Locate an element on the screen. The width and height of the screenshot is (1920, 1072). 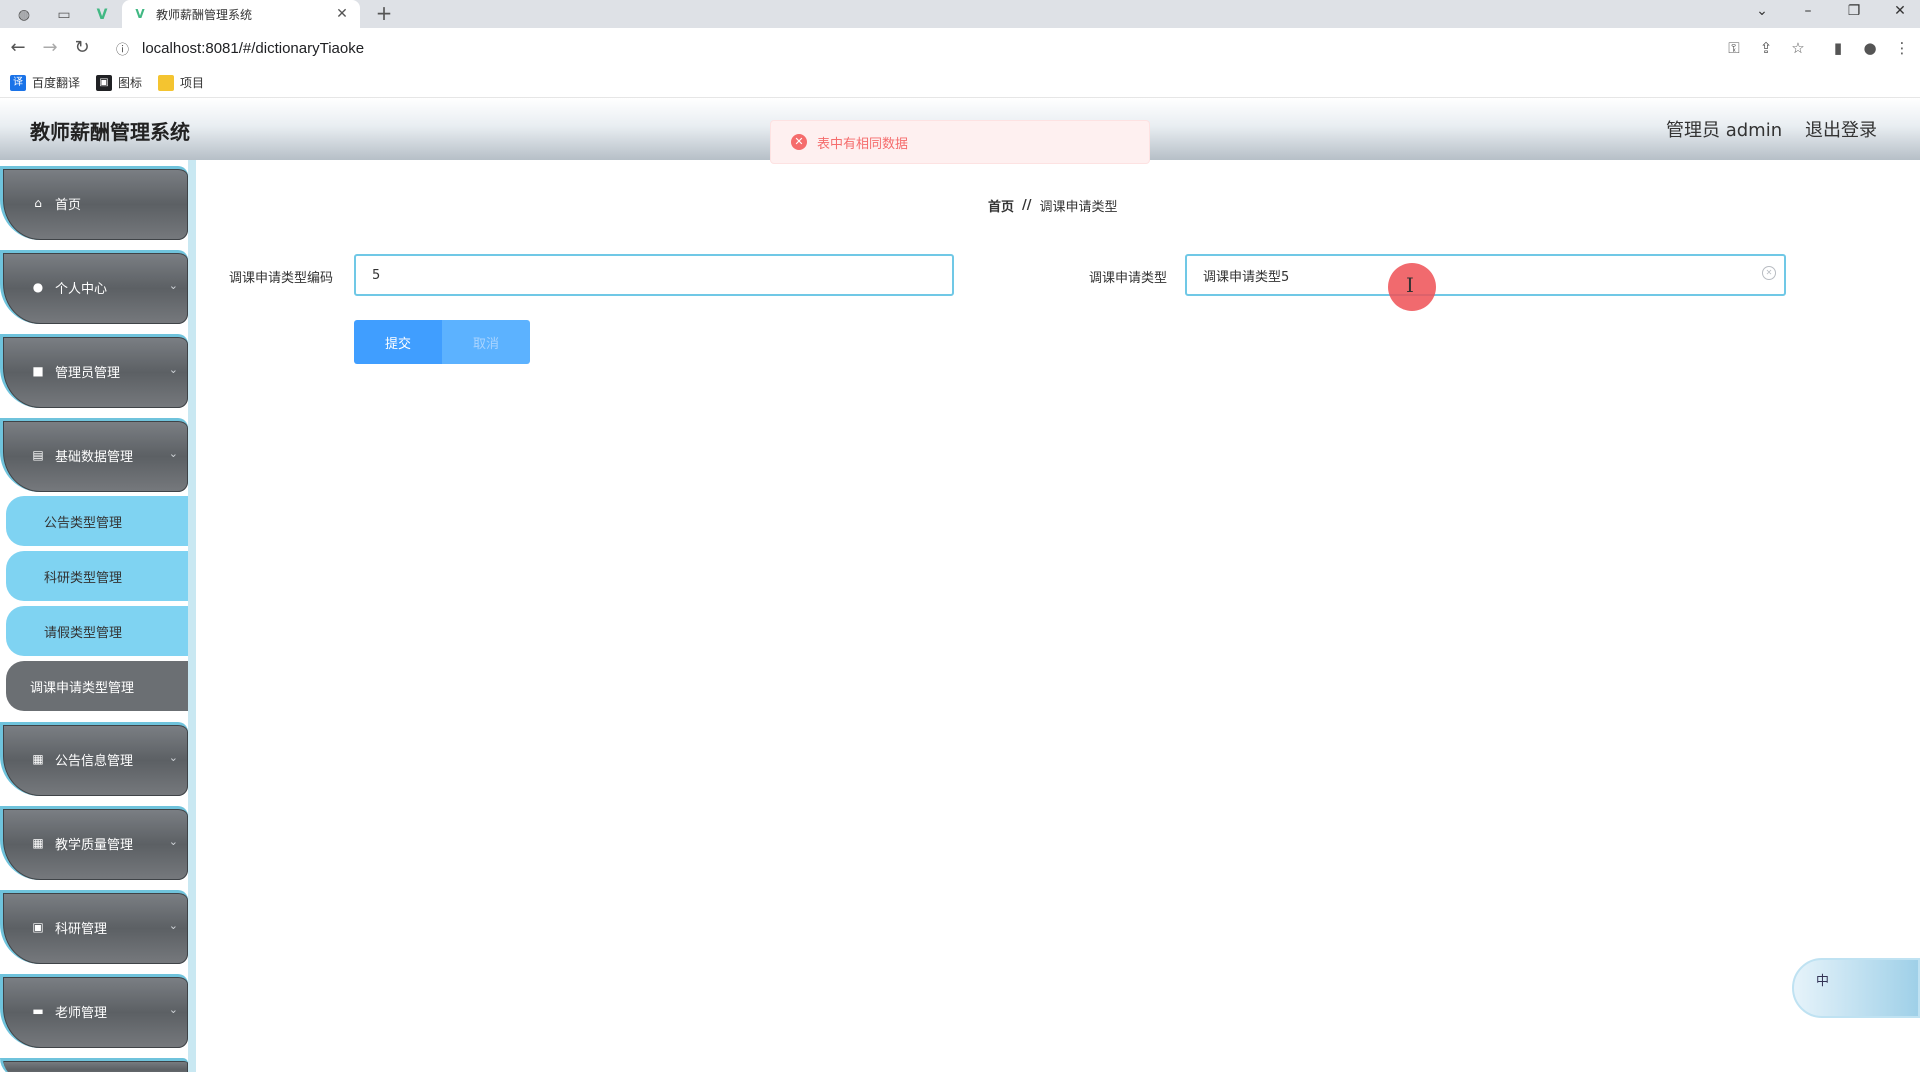
error-circle-icon: ✕ is located at coordinates (799, 142).